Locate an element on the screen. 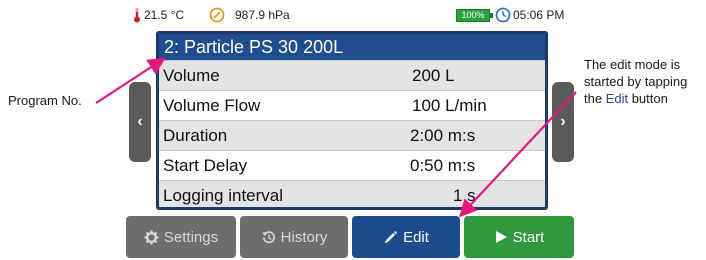  parameter-label: Logging interval is located at coordinates (223, 195).